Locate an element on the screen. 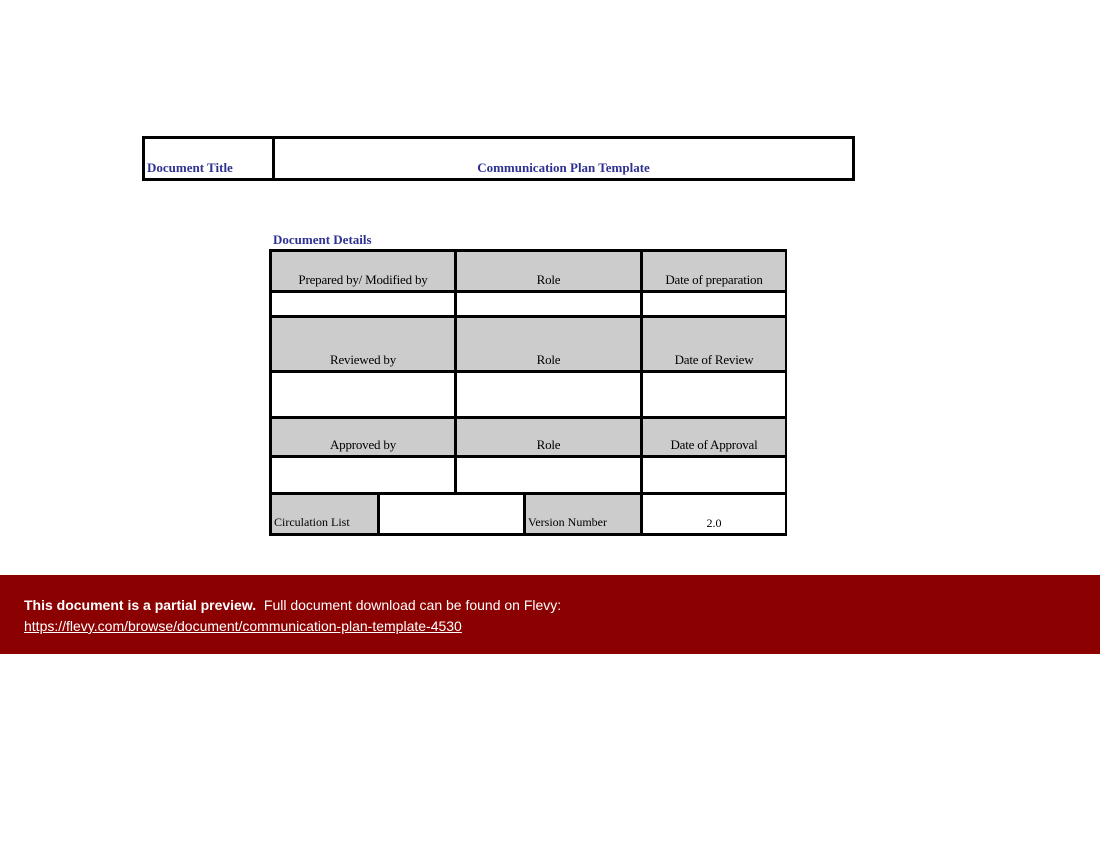 The height and width of the screenshot is (850, 1100). circulation-list-label: Circulation List is located at coordinates (324, 514).